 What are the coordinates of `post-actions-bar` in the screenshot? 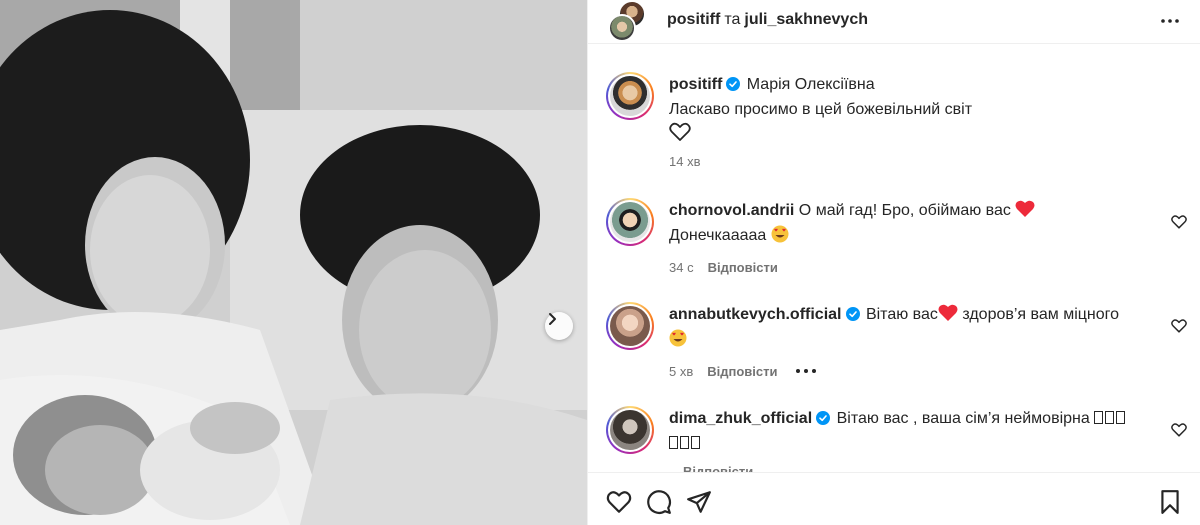 It's located at (894, 498).